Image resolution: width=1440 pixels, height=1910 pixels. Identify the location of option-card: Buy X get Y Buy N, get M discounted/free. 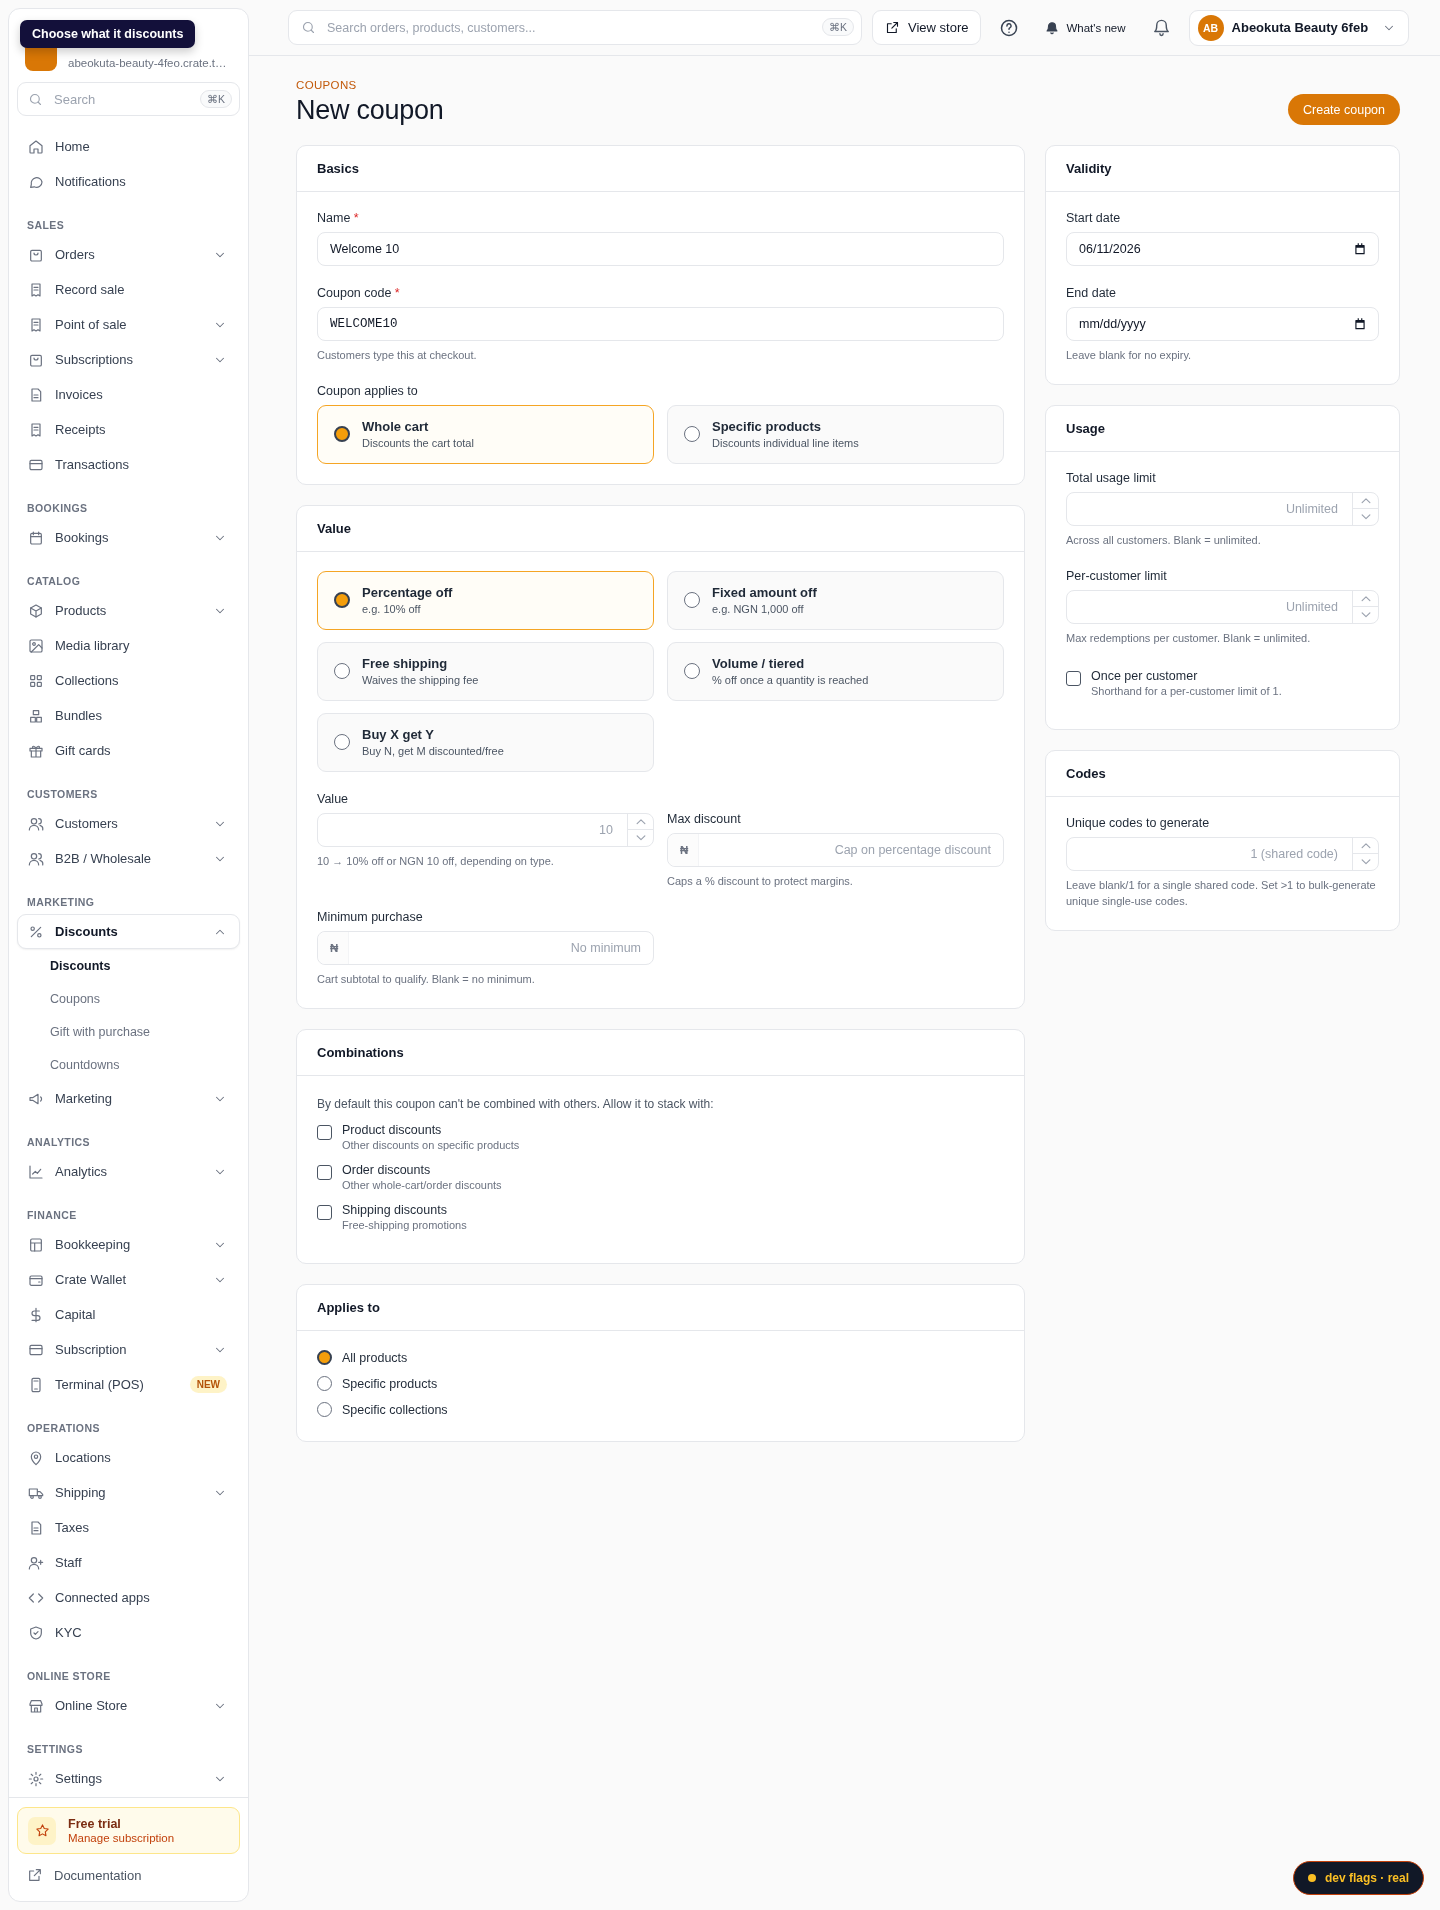
(485, 742).